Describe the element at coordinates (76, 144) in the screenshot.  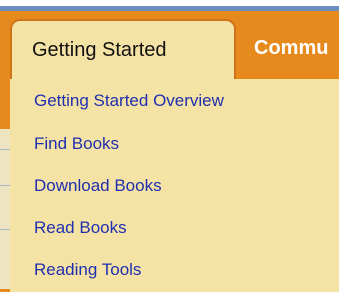
I see `menu-item-find-books: Find Books` at that location.